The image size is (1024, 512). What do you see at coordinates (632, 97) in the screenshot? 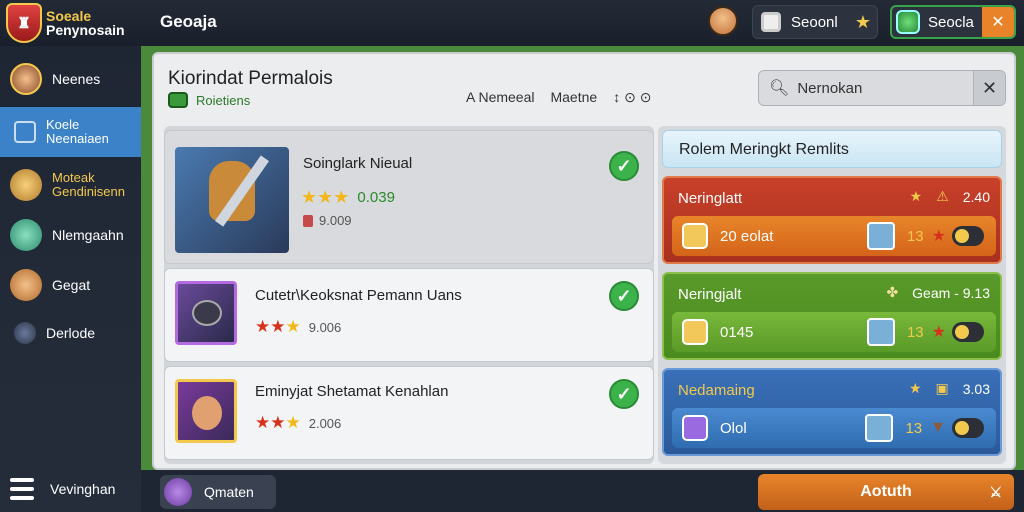
I see `filter-3: ↕ ⊙ ⊙` at bounding box center [632, 97].